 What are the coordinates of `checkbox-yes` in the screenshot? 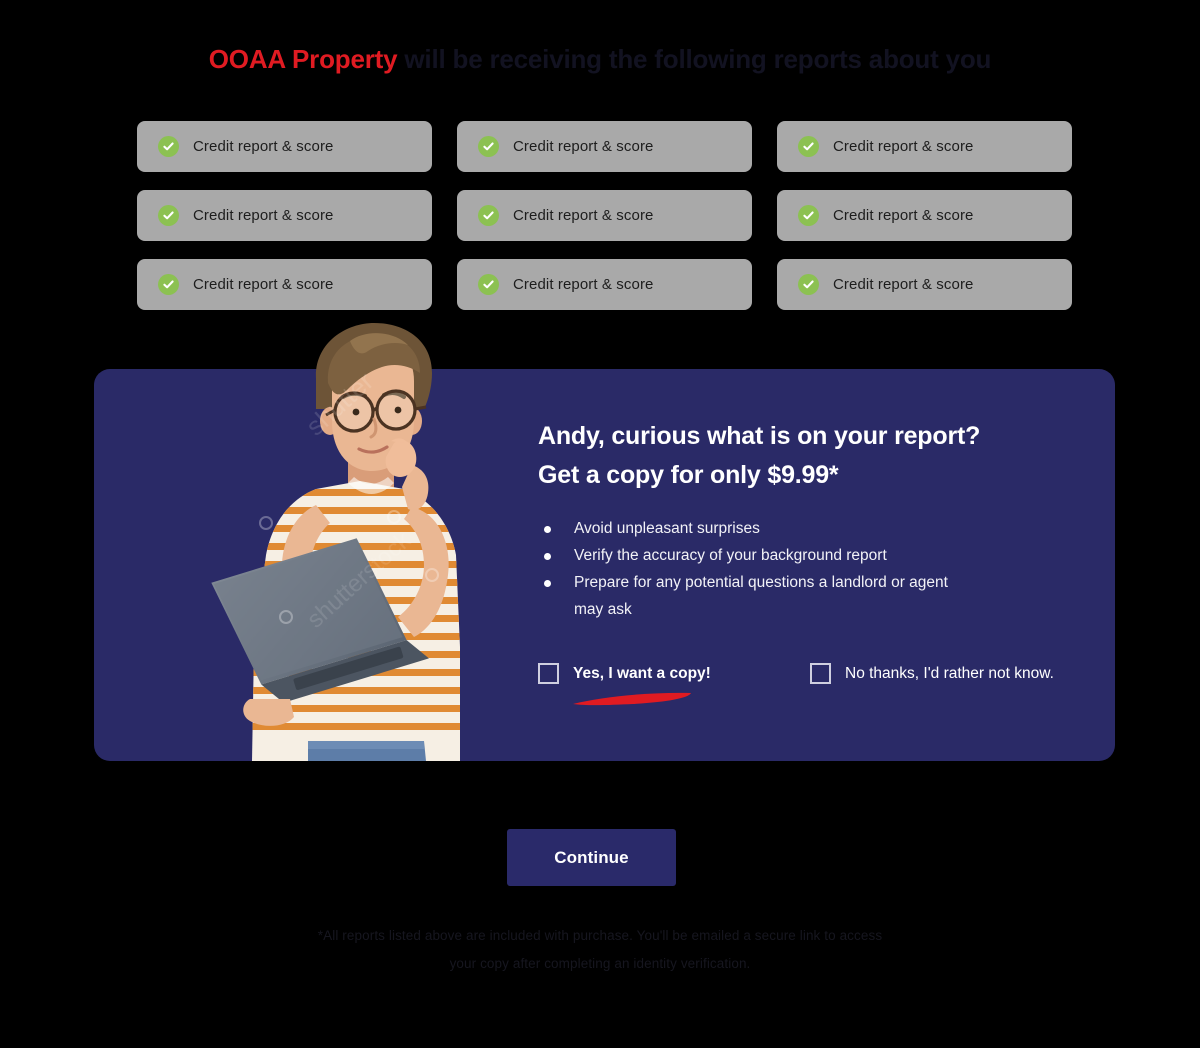 It's located at (548, 673).